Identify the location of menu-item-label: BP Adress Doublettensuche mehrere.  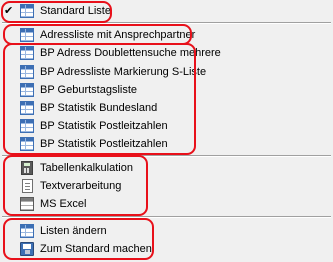
(130, 53).